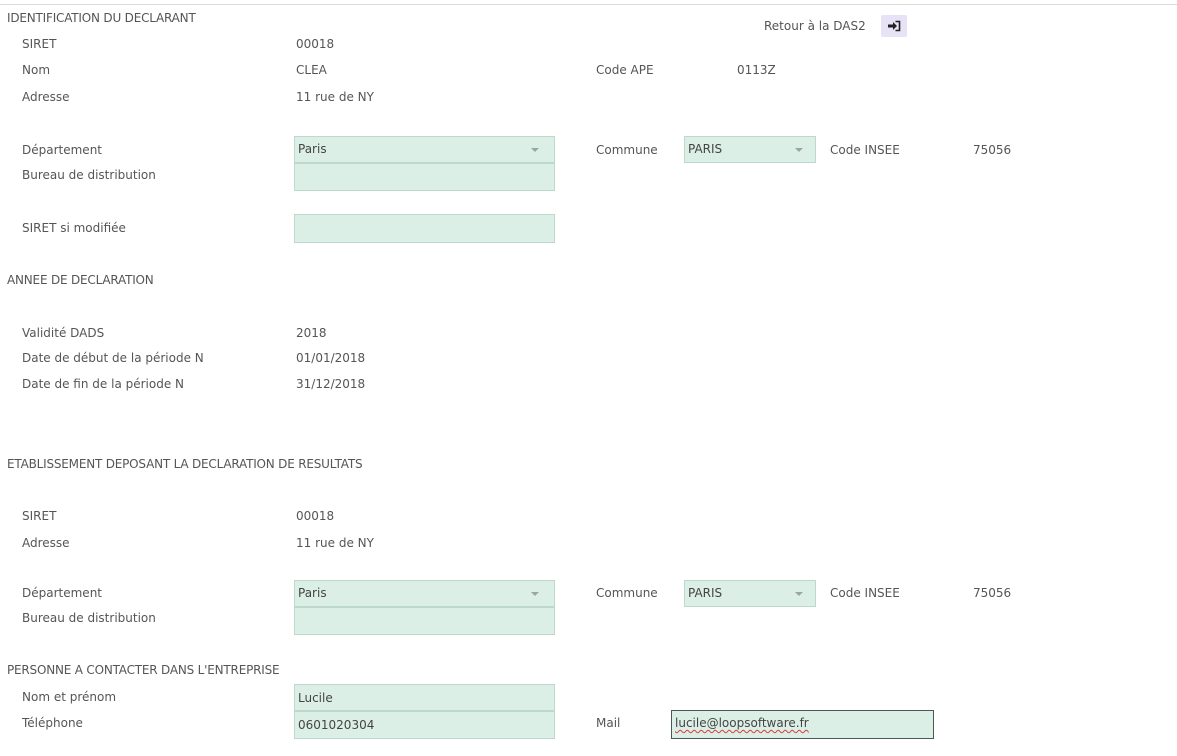 The image size is (1177, 756). I want to click on etab-departement-selected-value: Paris, so click(312, 593).